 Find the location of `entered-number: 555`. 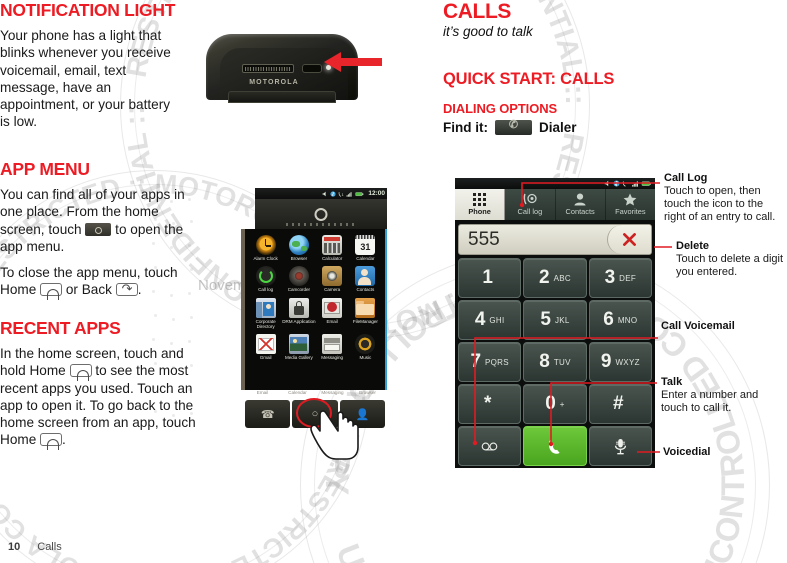

entered-number: 555 is located at coordinates (484, 239).